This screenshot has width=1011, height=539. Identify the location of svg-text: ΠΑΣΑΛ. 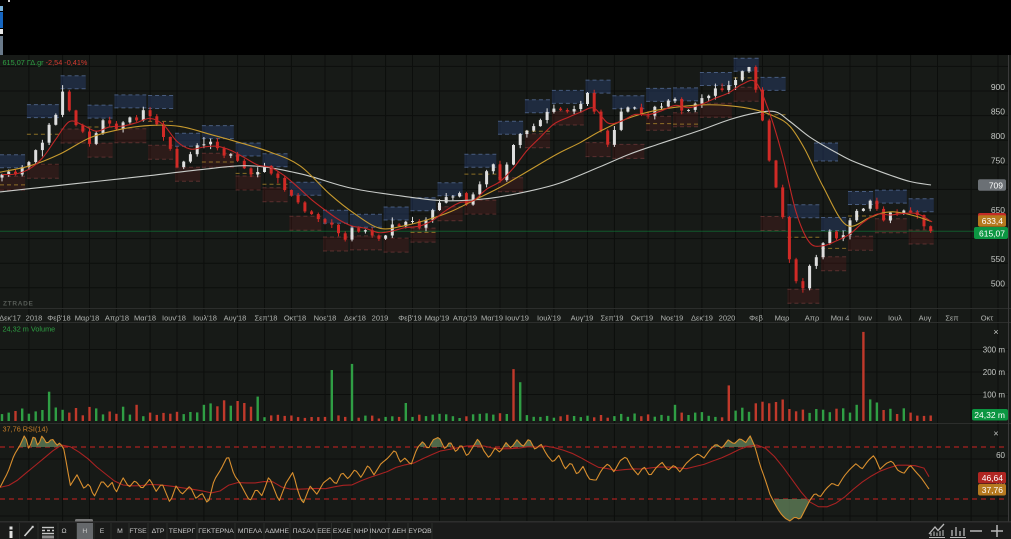
(304, 531).